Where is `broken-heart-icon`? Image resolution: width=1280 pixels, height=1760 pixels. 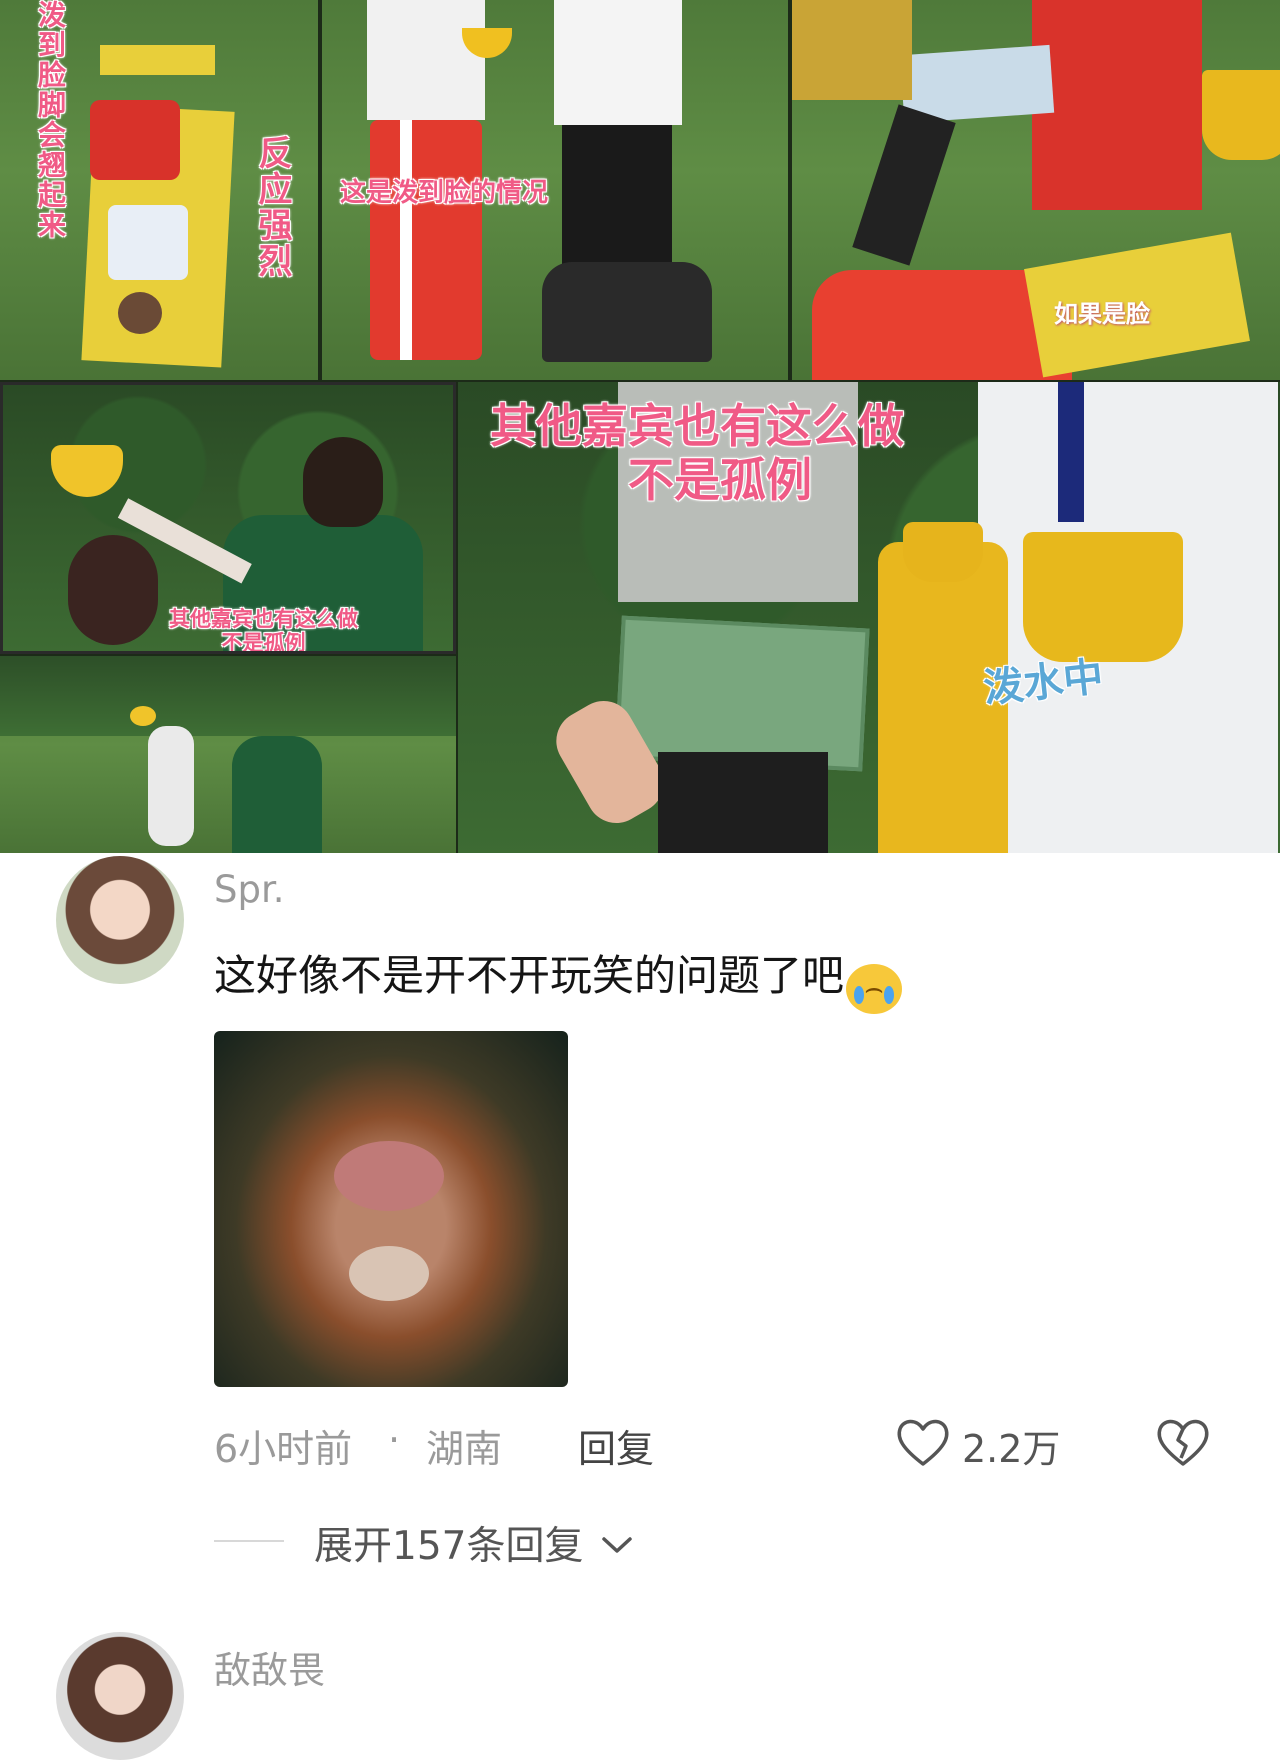 broken-heart-icon is located at coordinates (1183, 1442).